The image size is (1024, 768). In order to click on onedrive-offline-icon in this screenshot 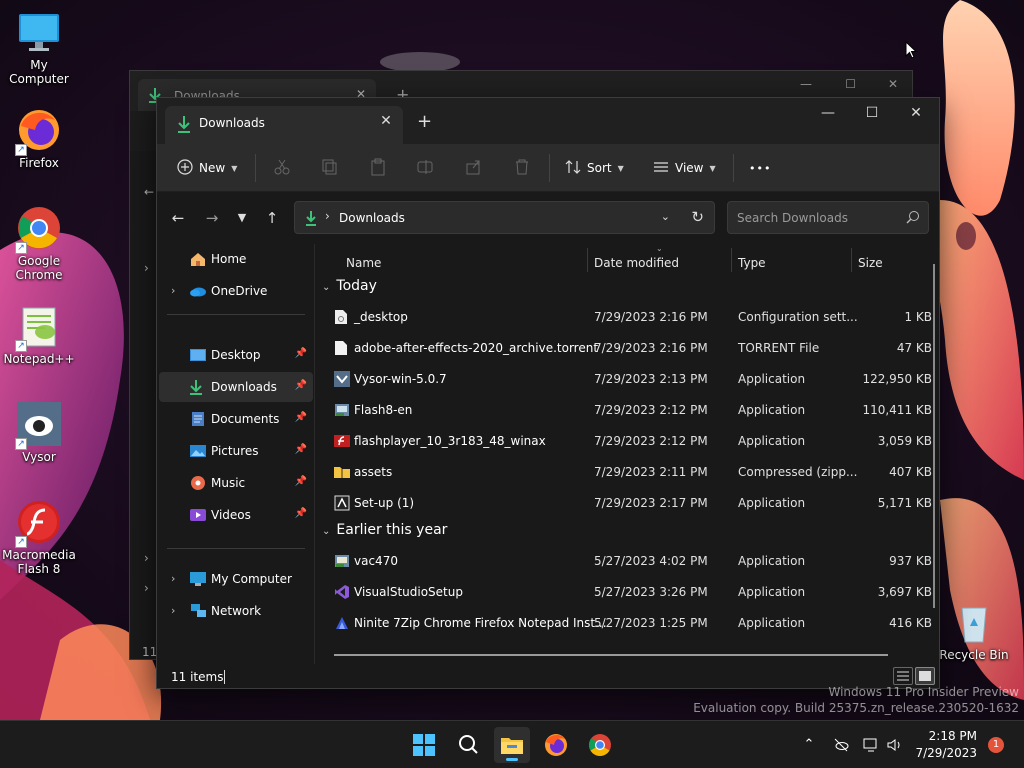, I will do `click(841, 745)`.